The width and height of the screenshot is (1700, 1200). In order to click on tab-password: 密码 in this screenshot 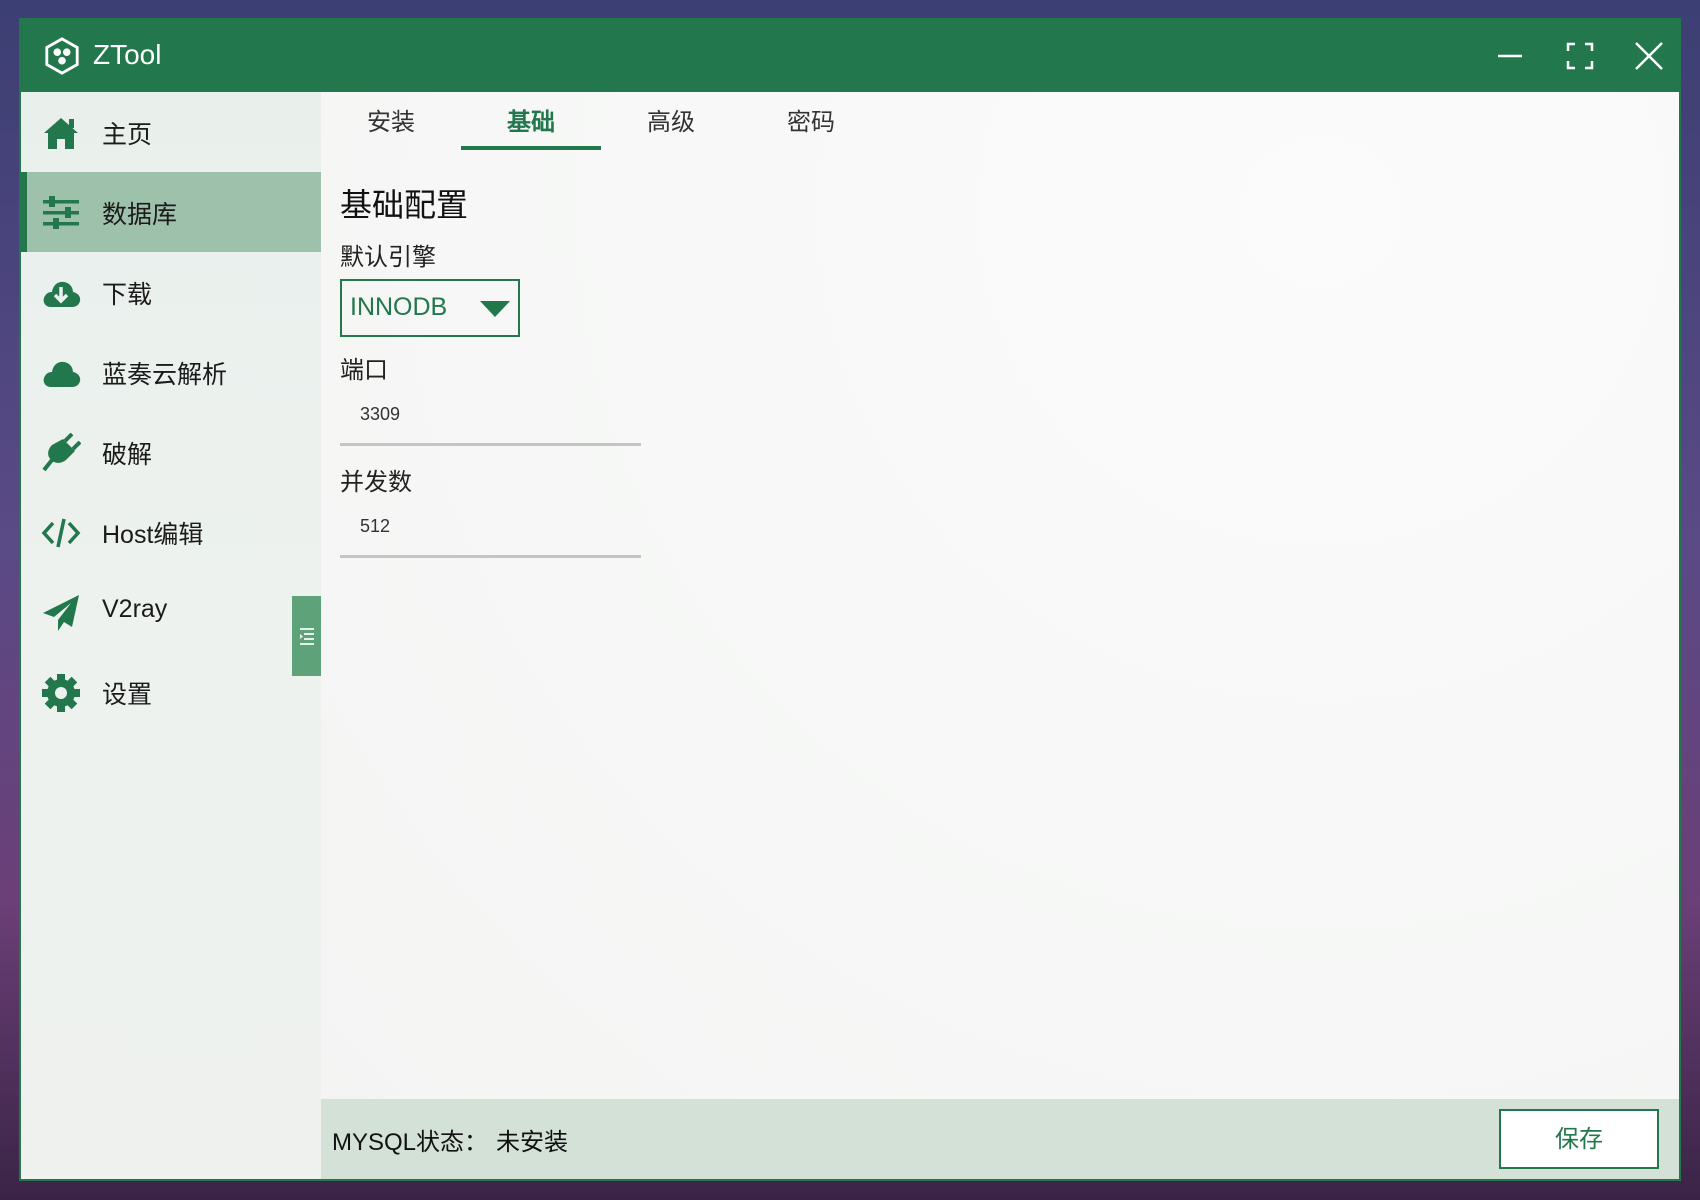, I will do `click(811, 126)`.